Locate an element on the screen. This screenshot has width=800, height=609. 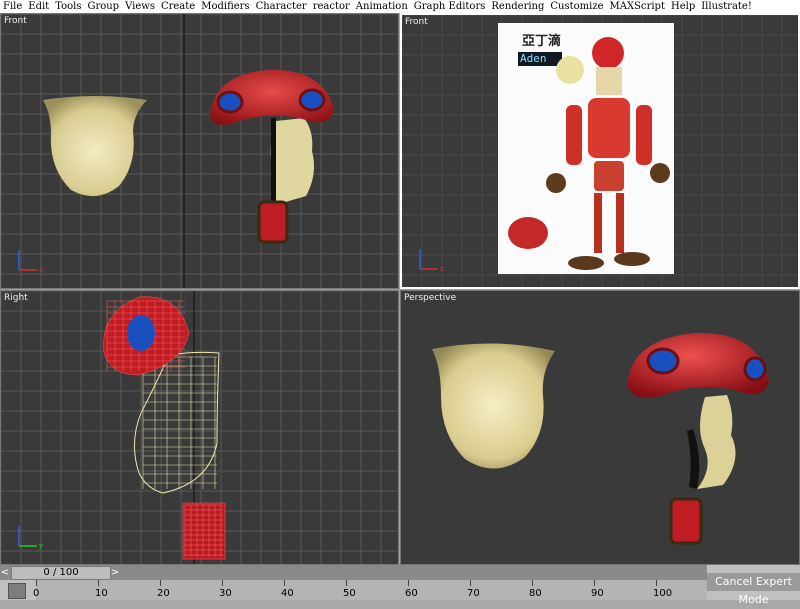
timeline-tick-label: 90 is located at coordinates (597, 593).